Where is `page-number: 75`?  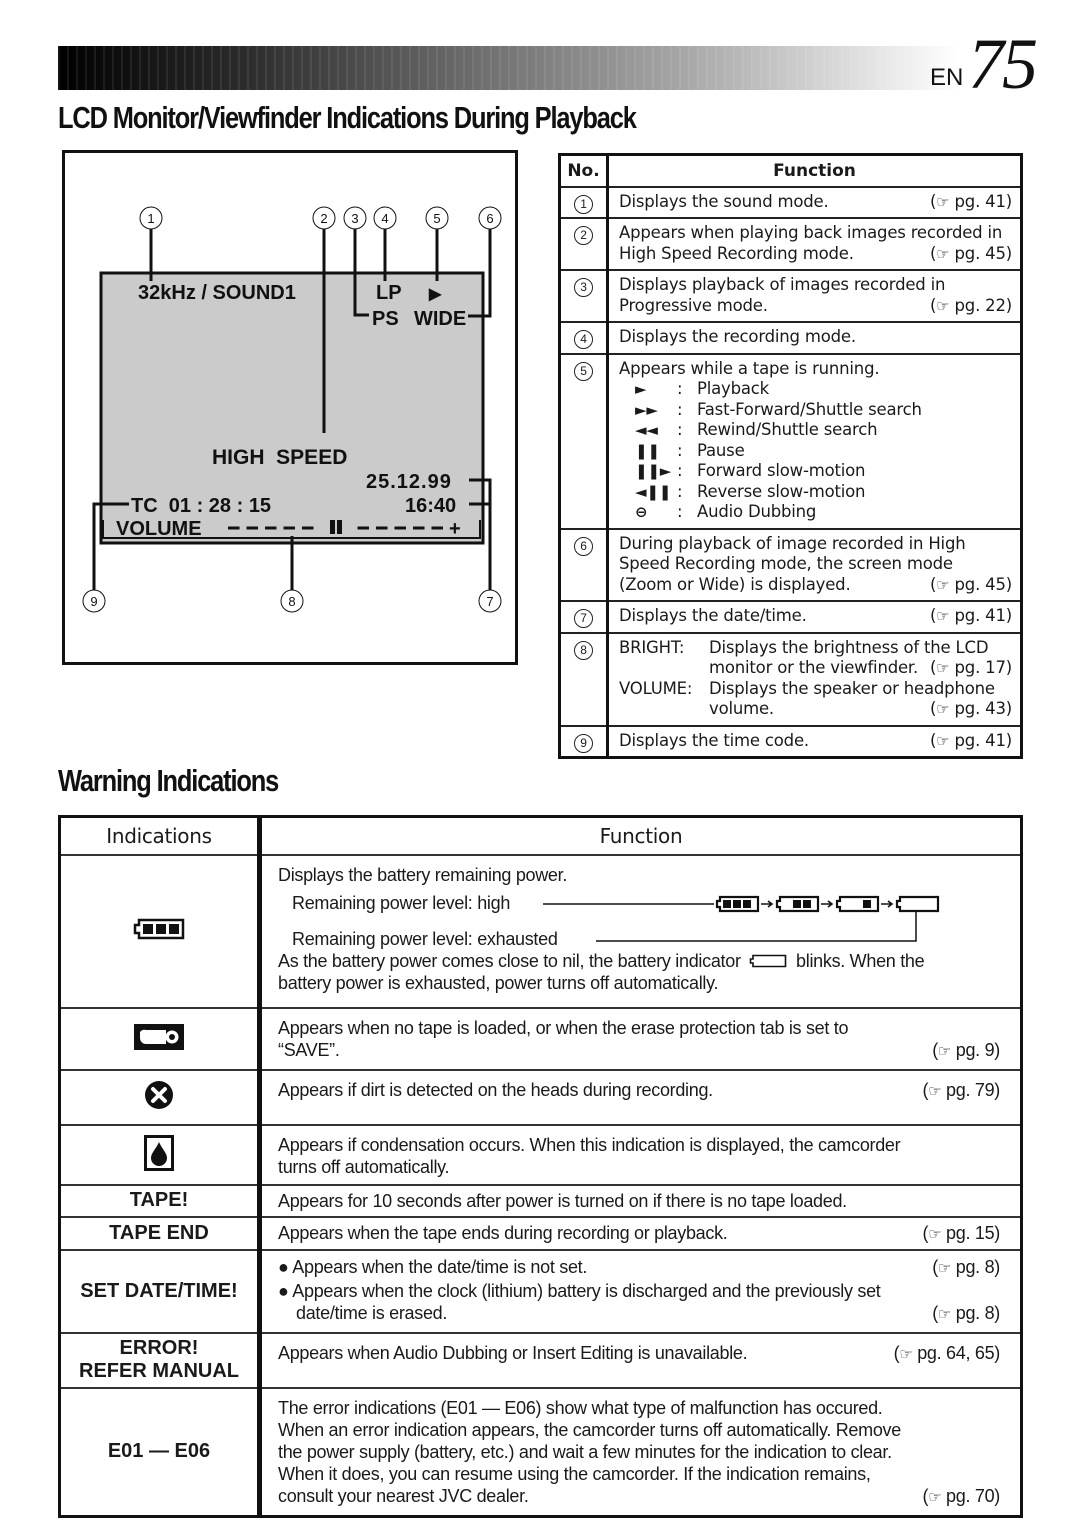 page-number: 75 is located at coordinates (1003, 64).